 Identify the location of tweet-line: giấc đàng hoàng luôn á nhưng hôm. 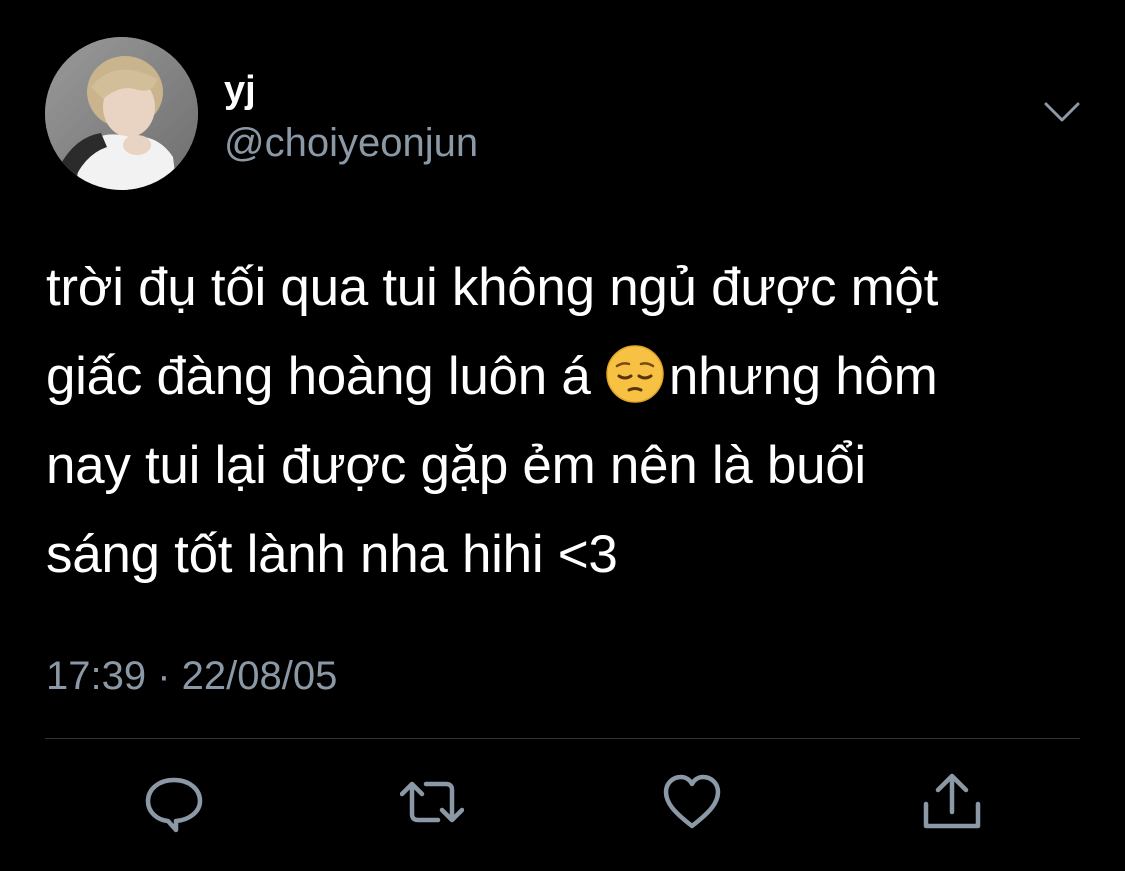
(571, 376).